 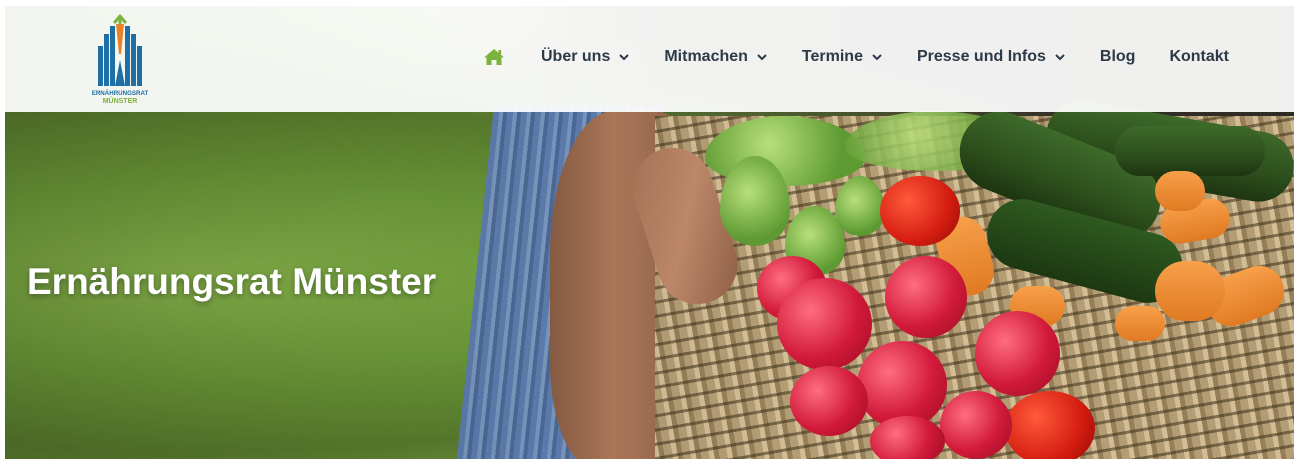 What do you see at coordinates (832, 56) in the screenshot?
I see `nav-item-label: Termine` at bounding box center [832, 56].